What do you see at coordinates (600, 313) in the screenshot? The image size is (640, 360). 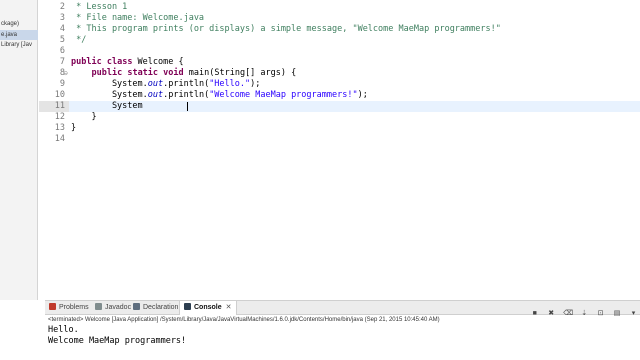 I see `pin-console-icon: ⊡` at bounding box center [600, 313].